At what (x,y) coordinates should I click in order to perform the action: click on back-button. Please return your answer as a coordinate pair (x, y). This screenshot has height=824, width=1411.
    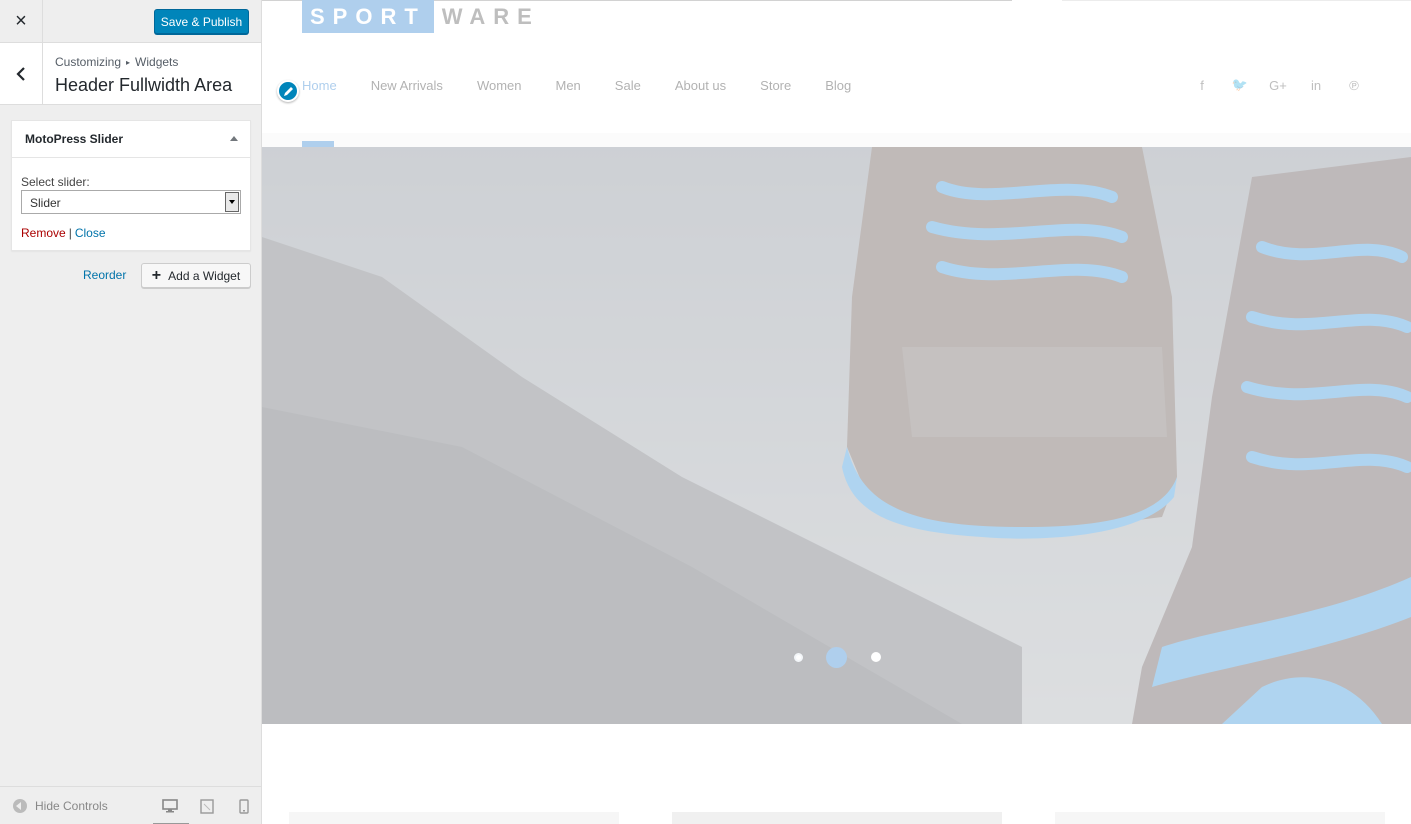
    Looking at the image, I should click on (21, 73).